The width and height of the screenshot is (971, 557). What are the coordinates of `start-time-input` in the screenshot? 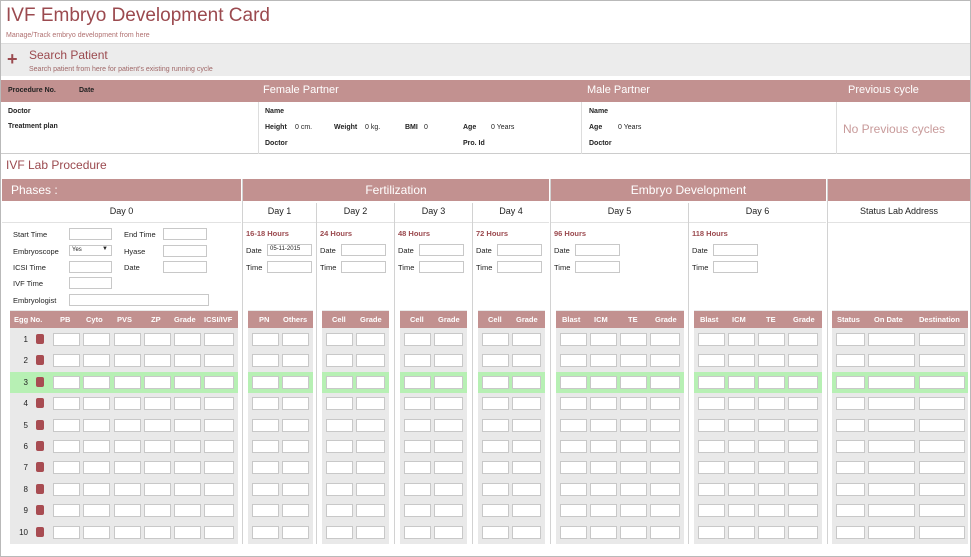 It's located at (90, 234).